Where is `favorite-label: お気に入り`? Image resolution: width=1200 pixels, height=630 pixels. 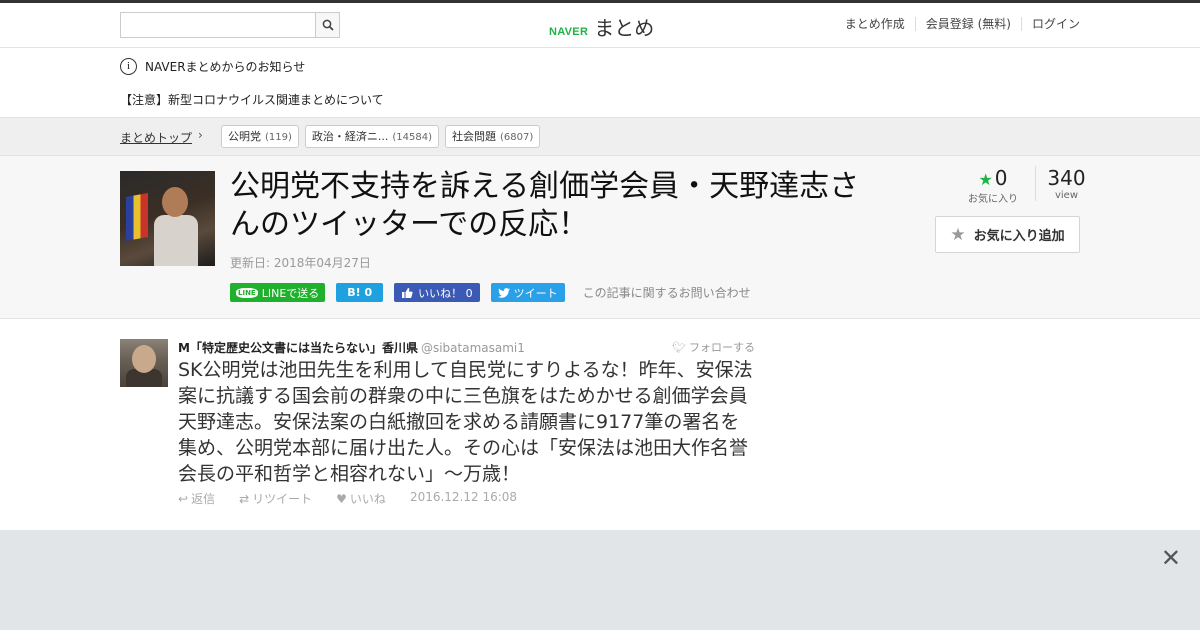 favorite-label: お気に入り is located at coordinates (993, 199).